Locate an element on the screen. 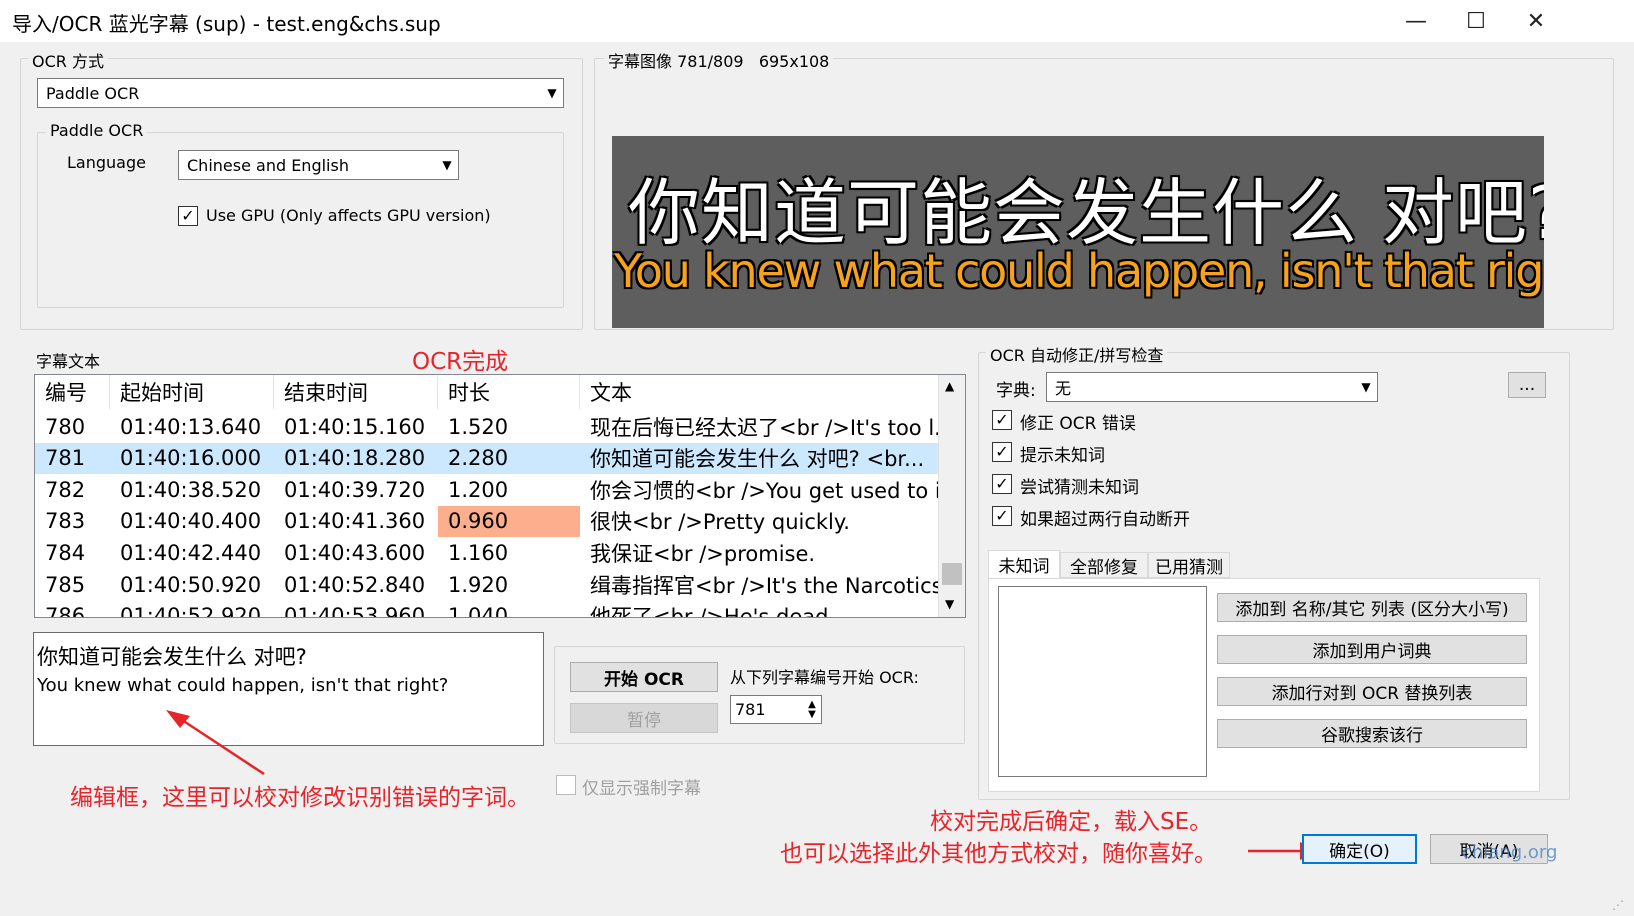 This screenshot has width=1634, height=916. edit-box-line1: 你知道可能会发生什么 对吧? is located at coordinates (172, 657).